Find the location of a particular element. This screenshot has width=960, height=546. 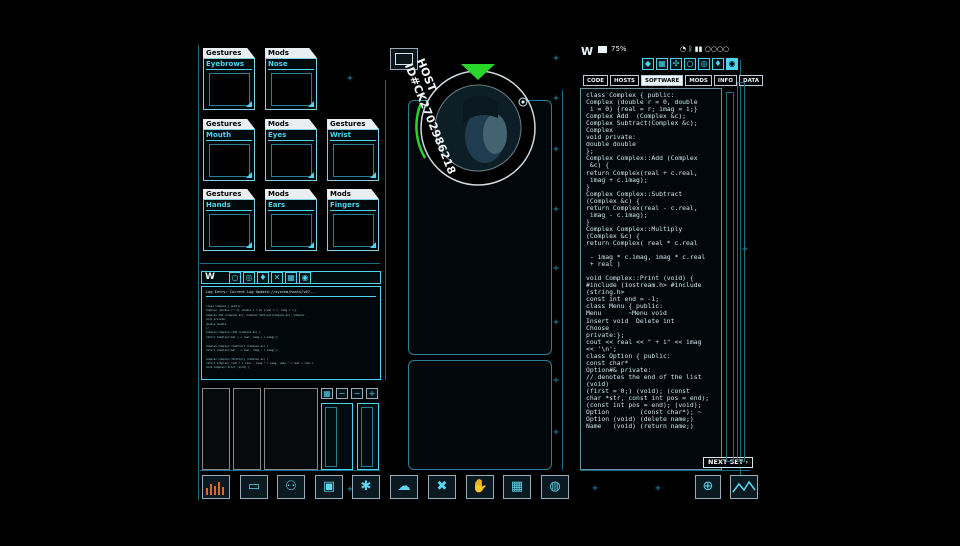

card-fingers: Mods Fingers is located at coordinates (353, 220).